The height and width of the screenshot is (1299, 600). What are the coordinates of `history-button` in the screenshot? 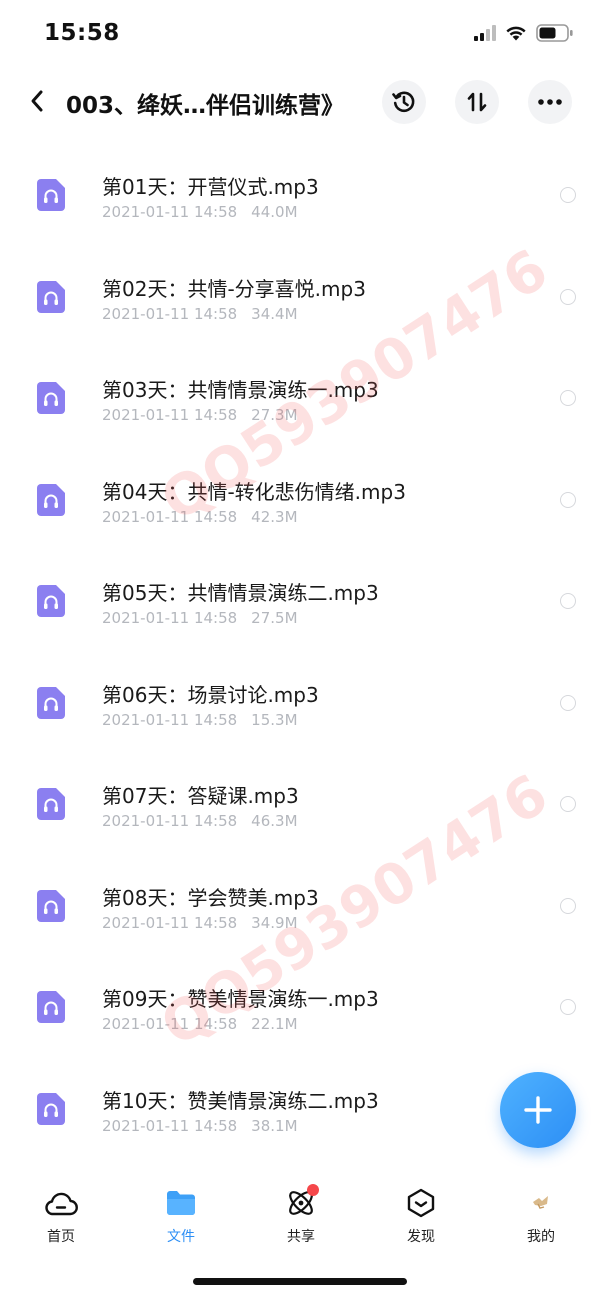 It's located at (404, 102).